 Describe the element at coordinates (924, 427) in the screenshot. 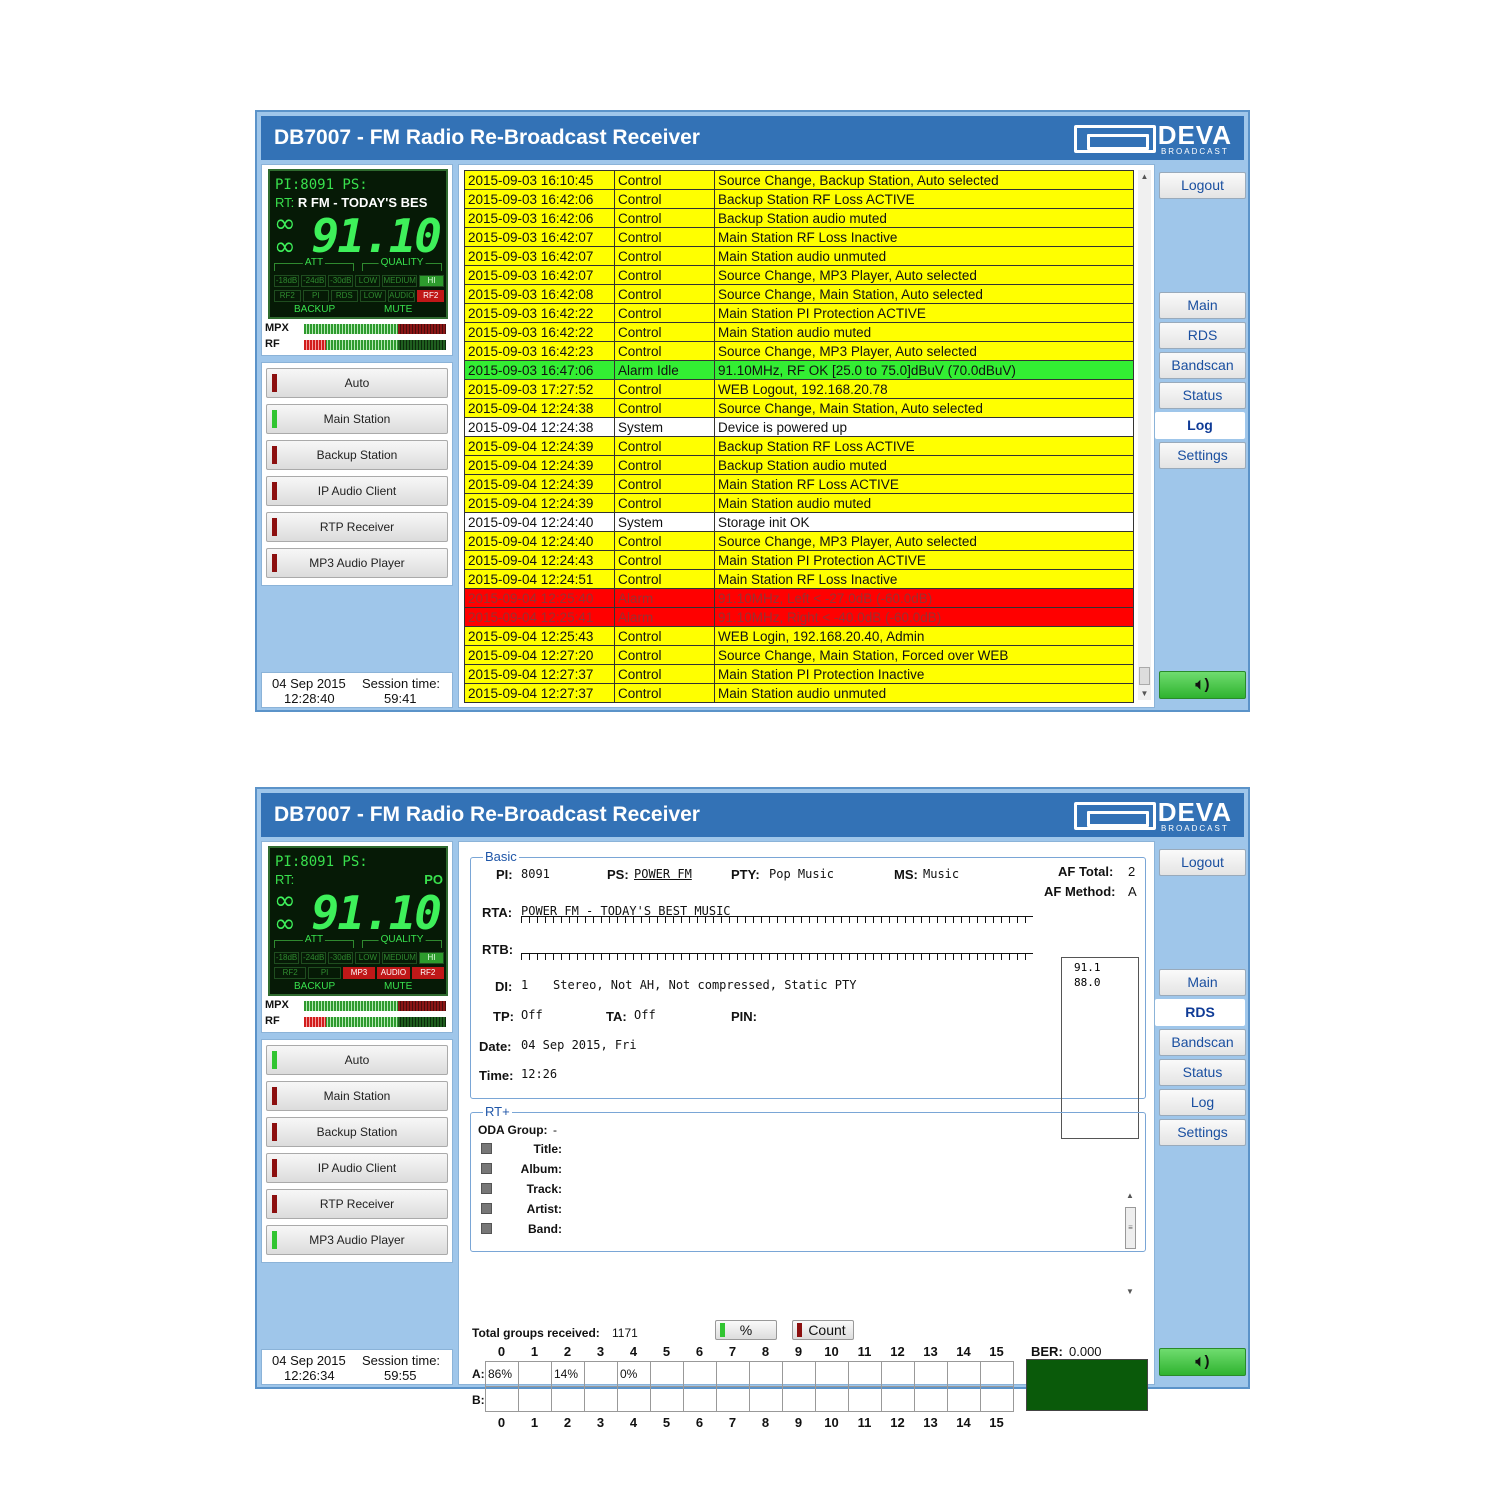

I see `log-message: Device is powered up` at that location.